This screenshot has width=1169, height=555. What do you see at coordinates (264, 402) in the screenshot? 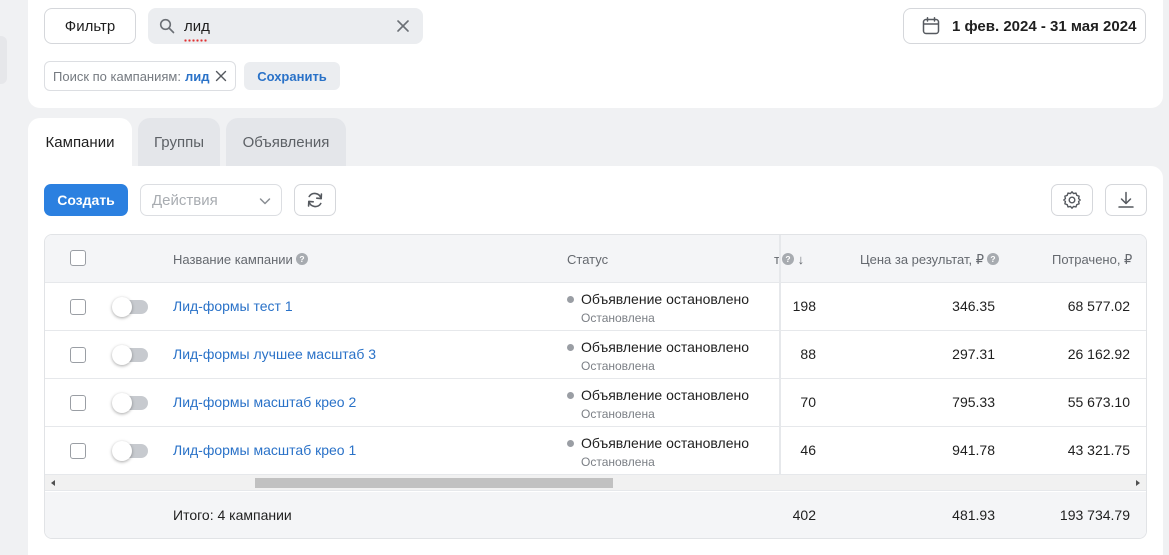
I see `campaign-link: Лид-формы масштаб крео 2` at bounding box center [264, 402].